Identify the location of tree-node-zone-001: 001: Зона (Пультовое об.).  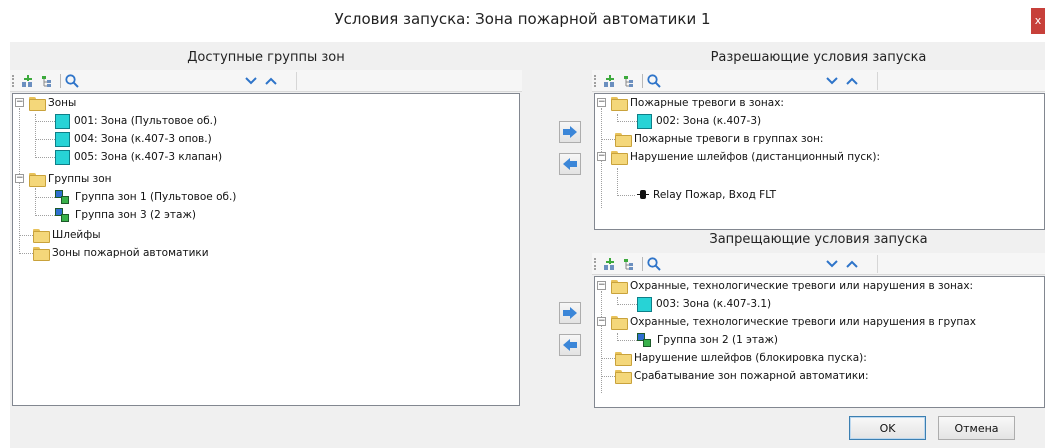
(136, 121).